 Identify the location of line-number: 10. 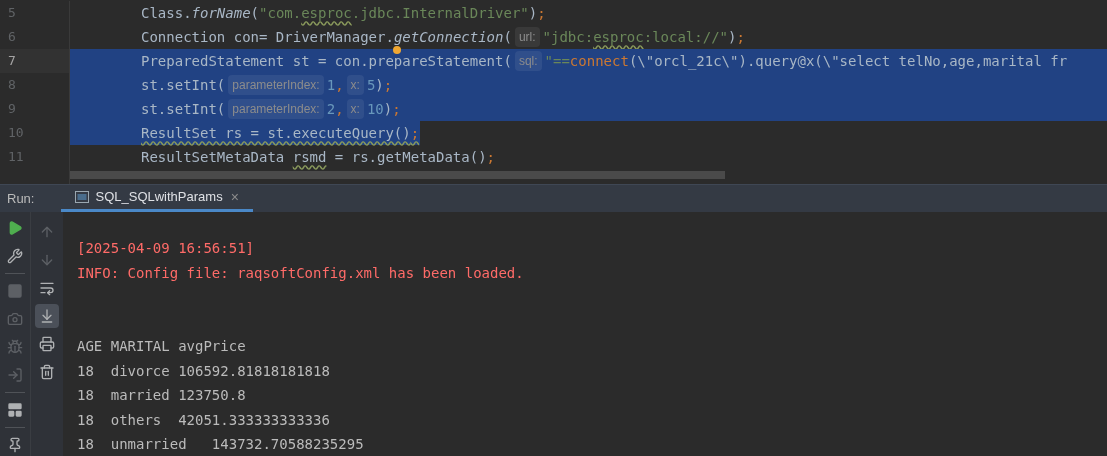
(16, 133).